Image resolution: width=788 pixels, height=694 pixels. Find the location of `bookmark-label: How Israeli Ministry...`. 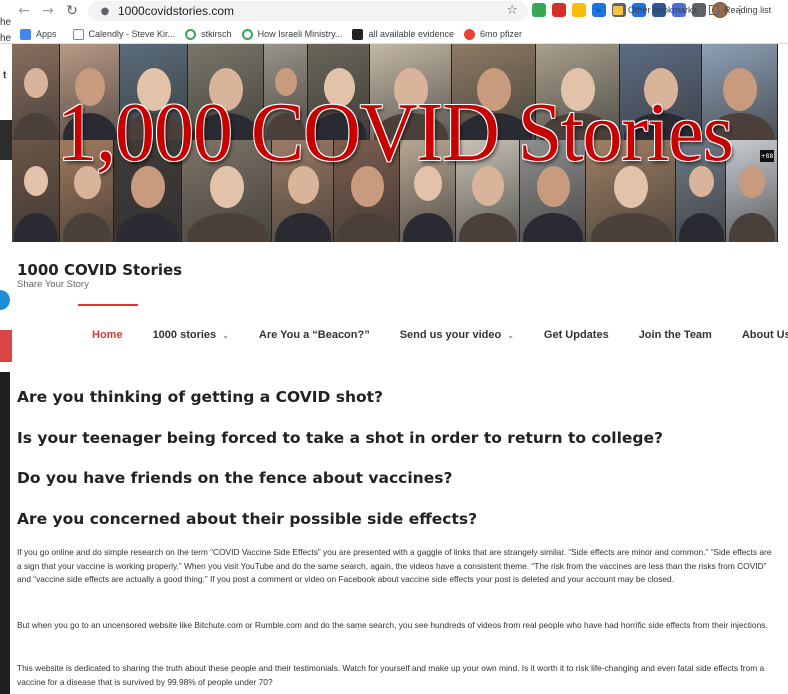

bookmark-label: How Israeli Ministry... is located at coordinates (300, 34).